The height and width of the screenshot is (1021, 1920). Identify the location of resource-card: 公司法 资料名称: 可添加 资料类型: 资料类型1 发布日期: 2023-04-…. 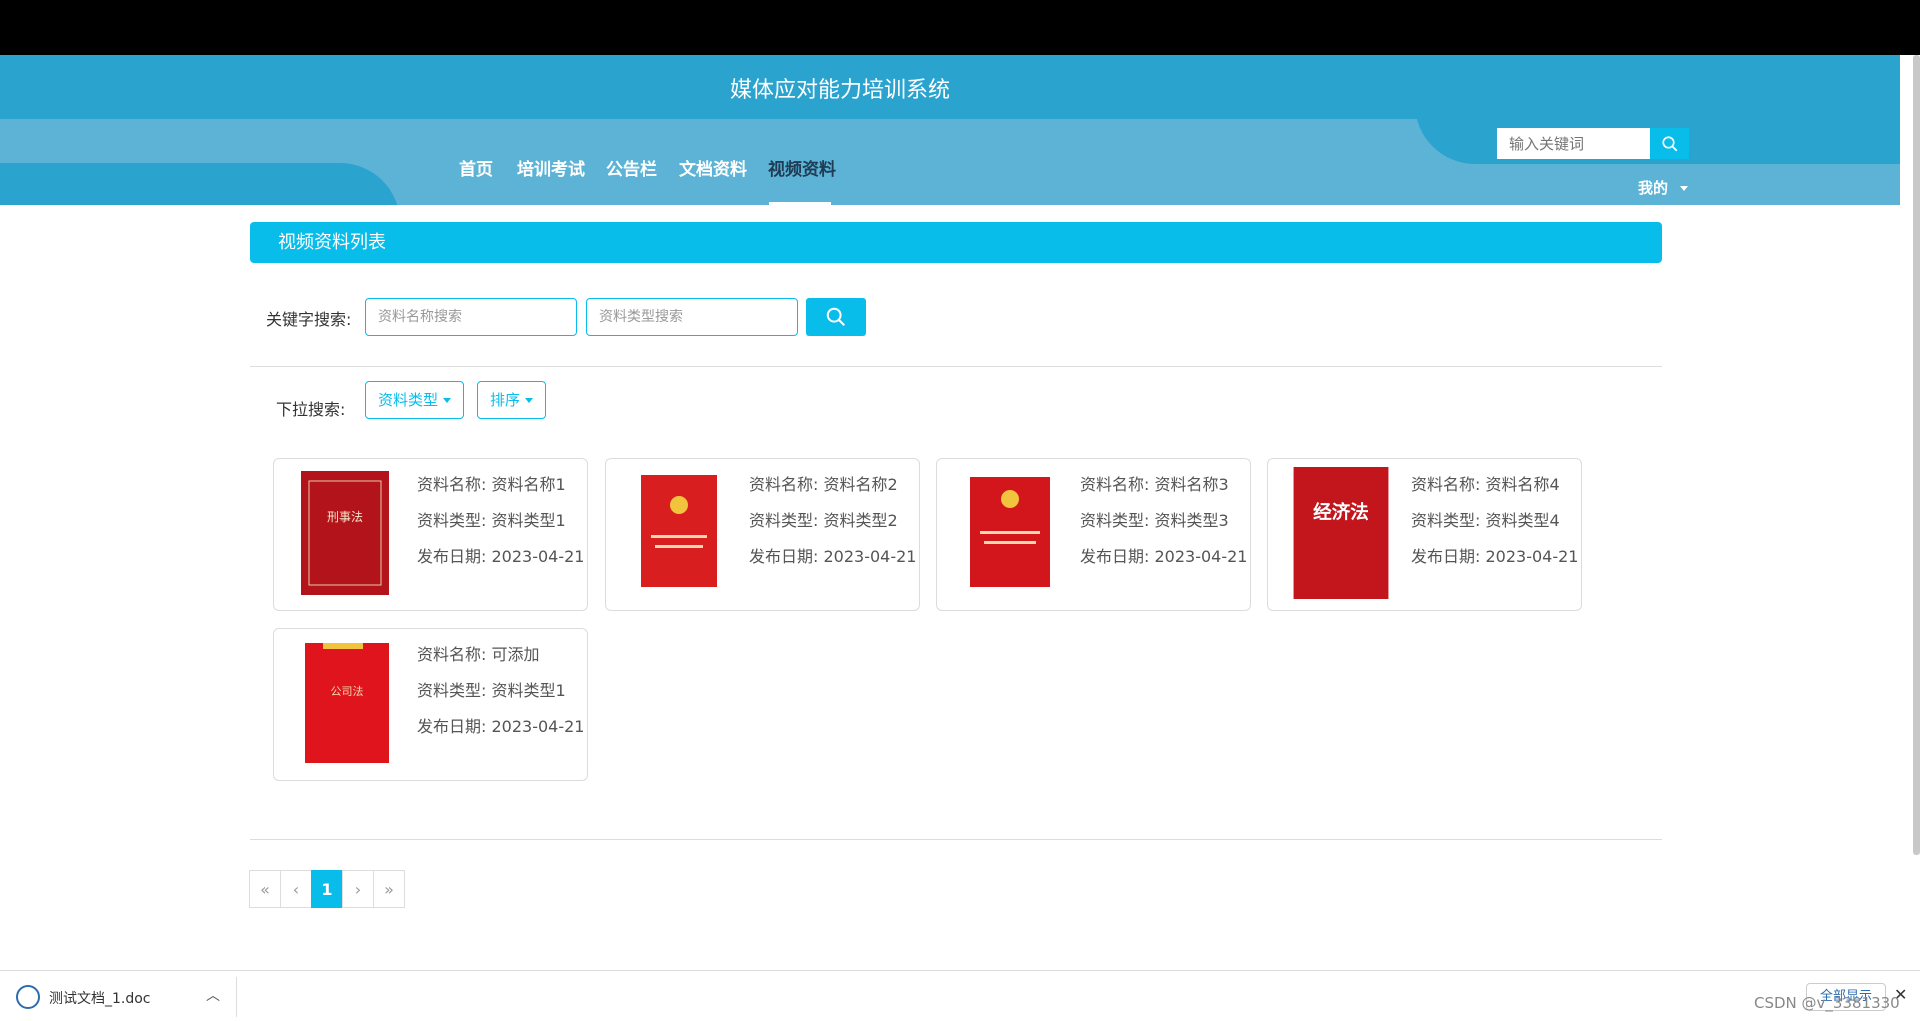
(430, 704).